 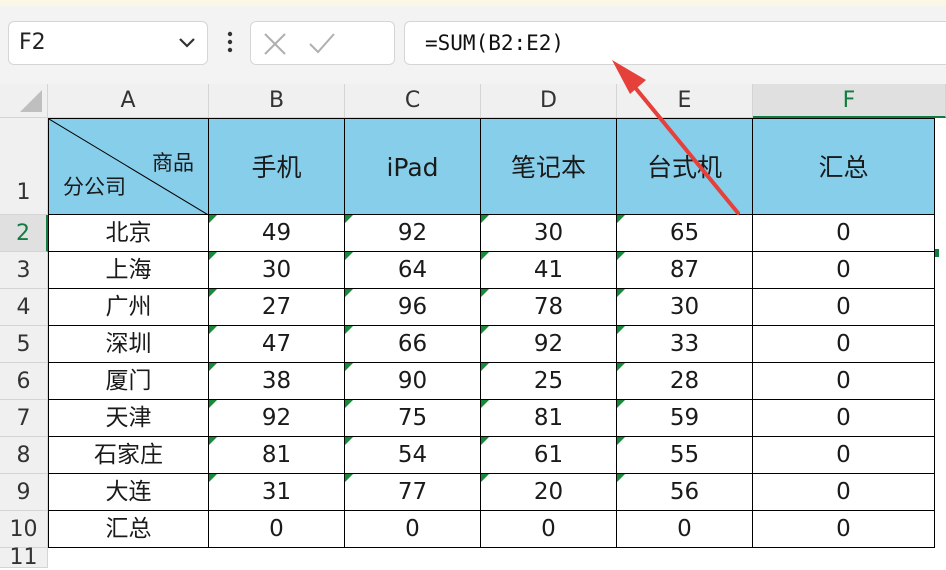 I want to click on row-header-11: 11, so click(x=24, y=558).